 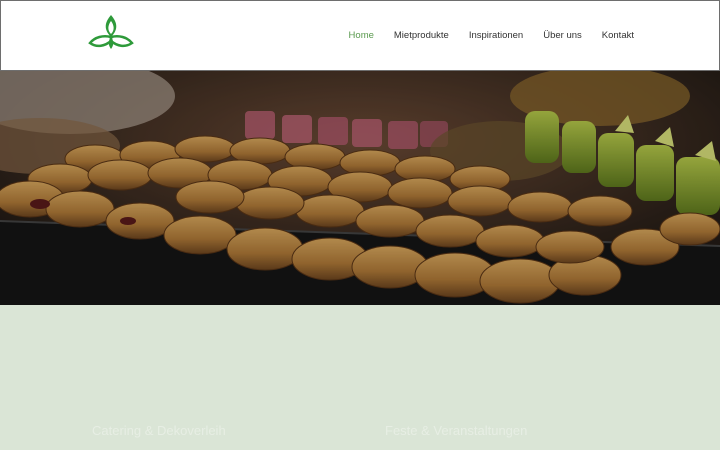 What do you see at coordinates (421, 36) in the screenshot?
I see `nav-mietprodukte: Mietprodukte` at bounding box center [421, 36].